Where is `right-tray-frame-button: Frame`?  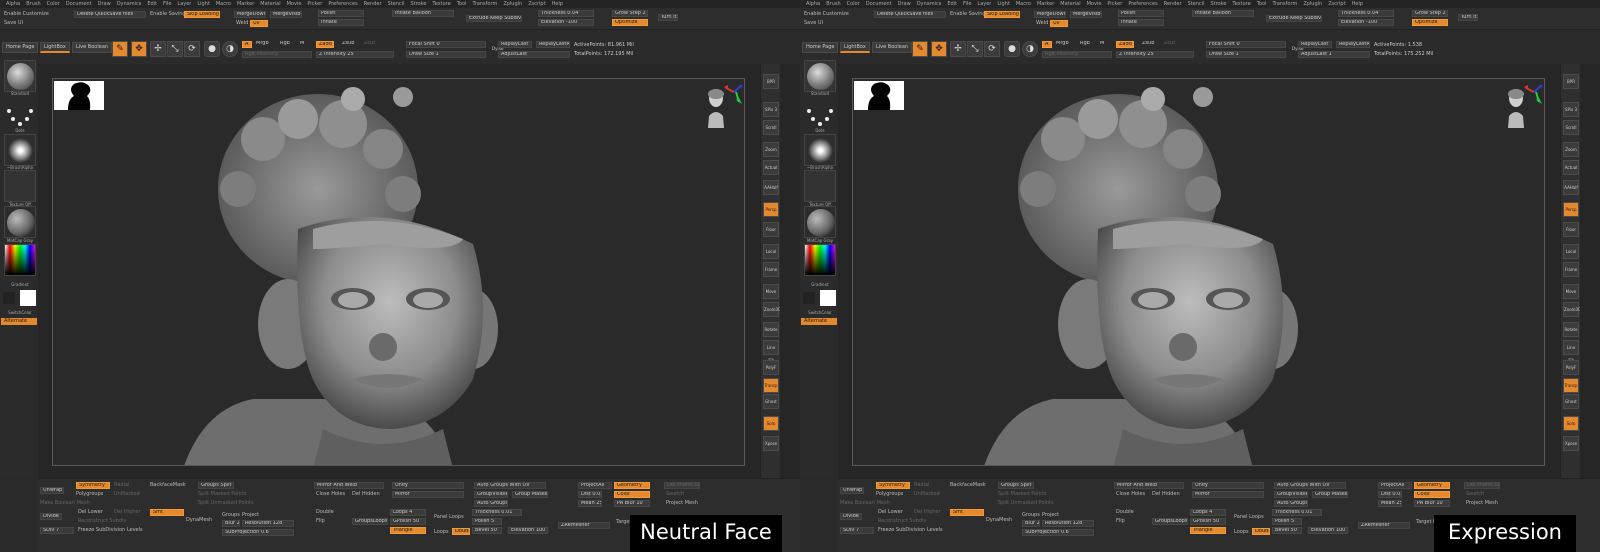 right-tray-frame-button: Frame is located at coordinates (771, 269).